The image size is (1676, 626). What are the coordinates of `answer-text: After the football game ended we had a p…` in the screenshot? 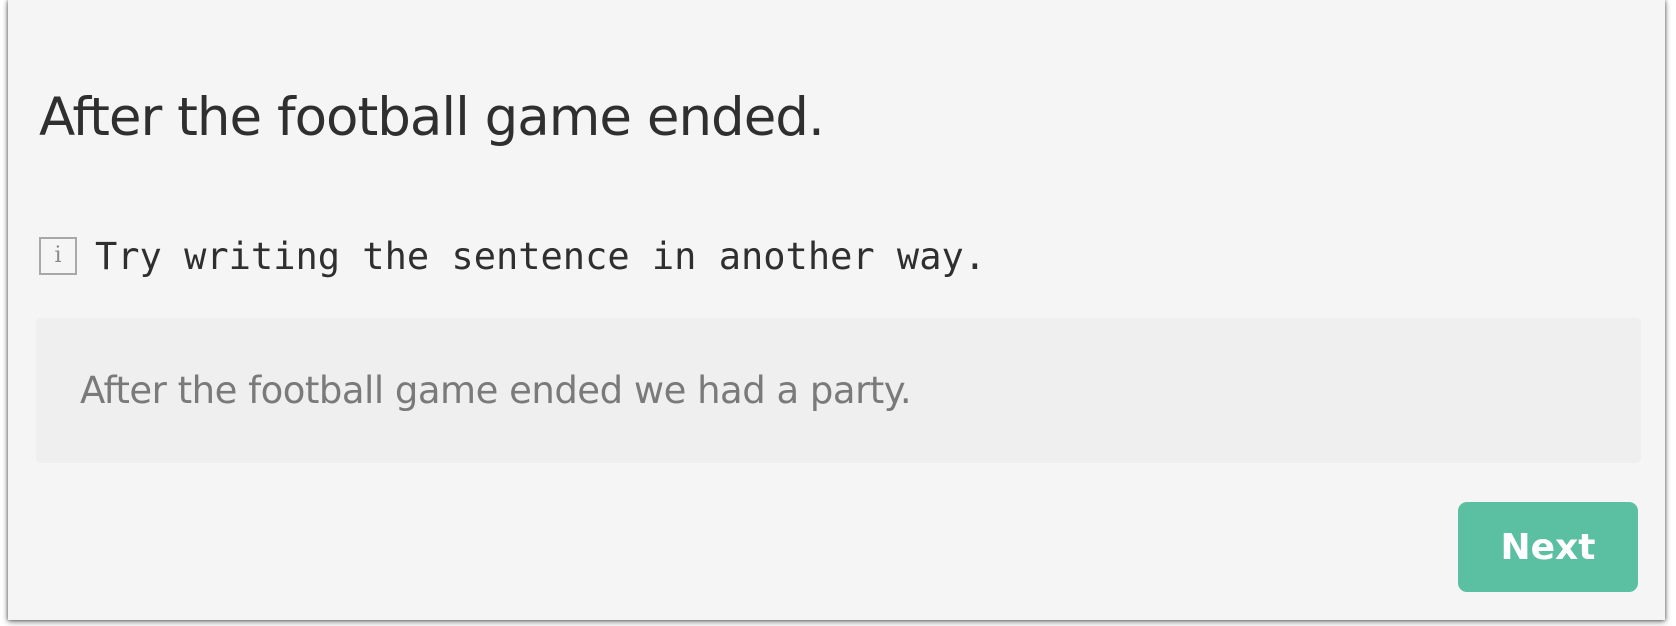 It's located at (496, 390).